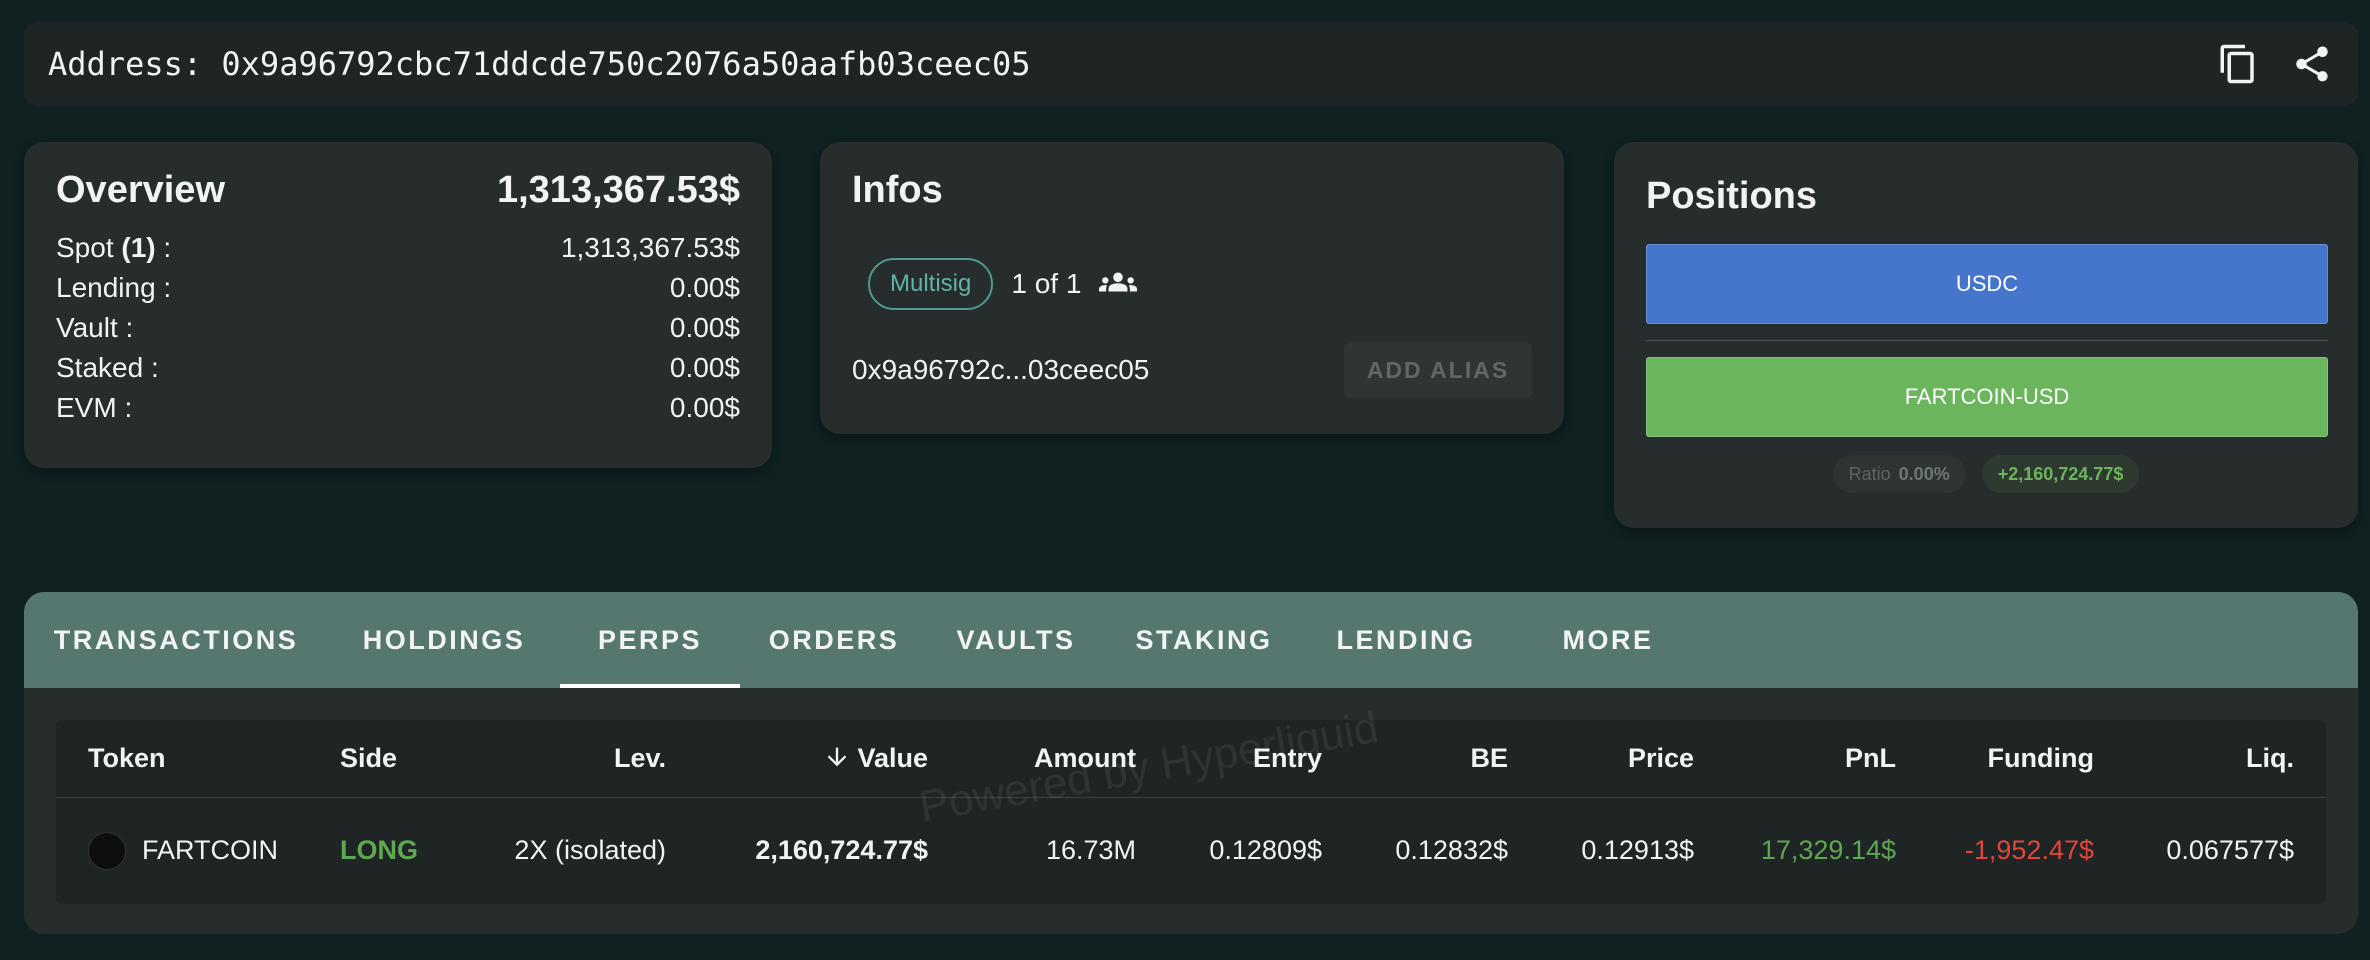 The height and width of the screenshot is (960, 2370). I want to click on header-entry: Entry, so click(1287, 758).